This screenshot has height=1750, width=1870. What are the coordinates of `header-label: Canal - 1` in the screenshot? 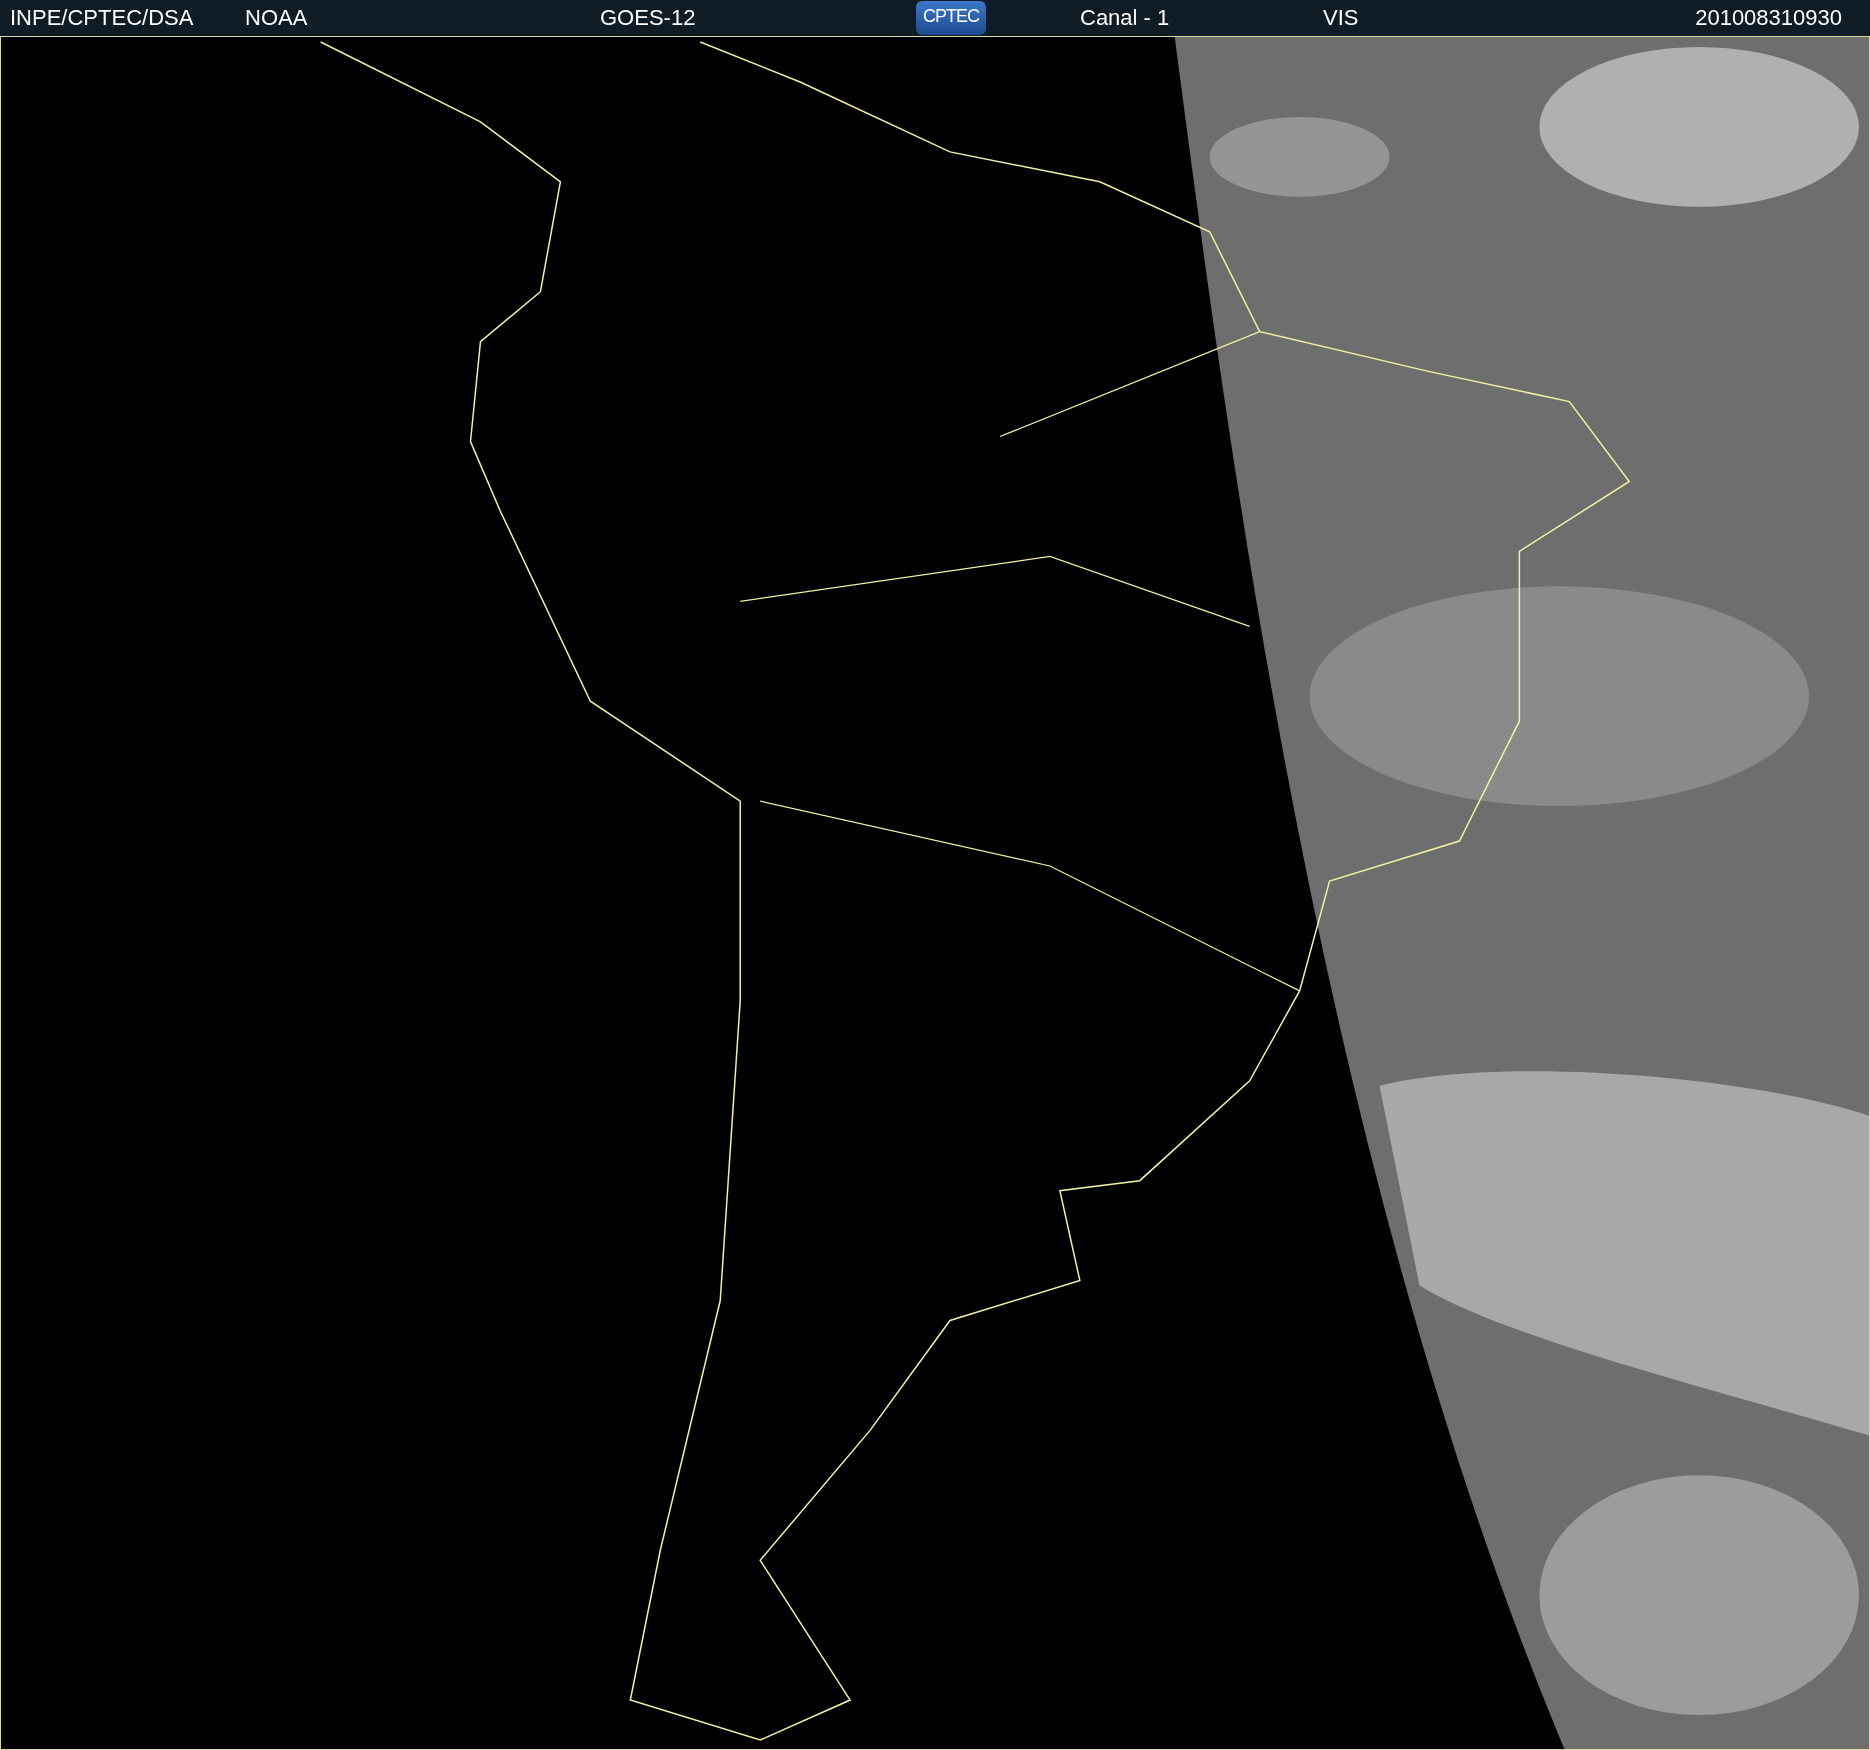 It's located at (1125, 18).